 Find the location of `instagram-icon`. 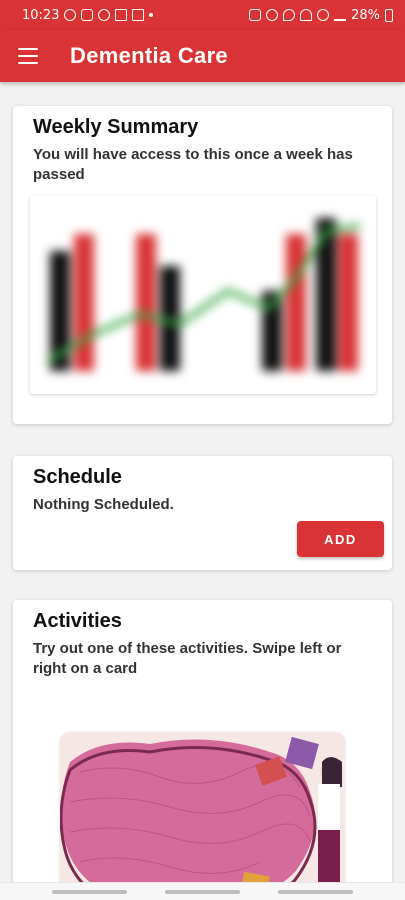

instagram-icon is located at coordinates (87, 15).